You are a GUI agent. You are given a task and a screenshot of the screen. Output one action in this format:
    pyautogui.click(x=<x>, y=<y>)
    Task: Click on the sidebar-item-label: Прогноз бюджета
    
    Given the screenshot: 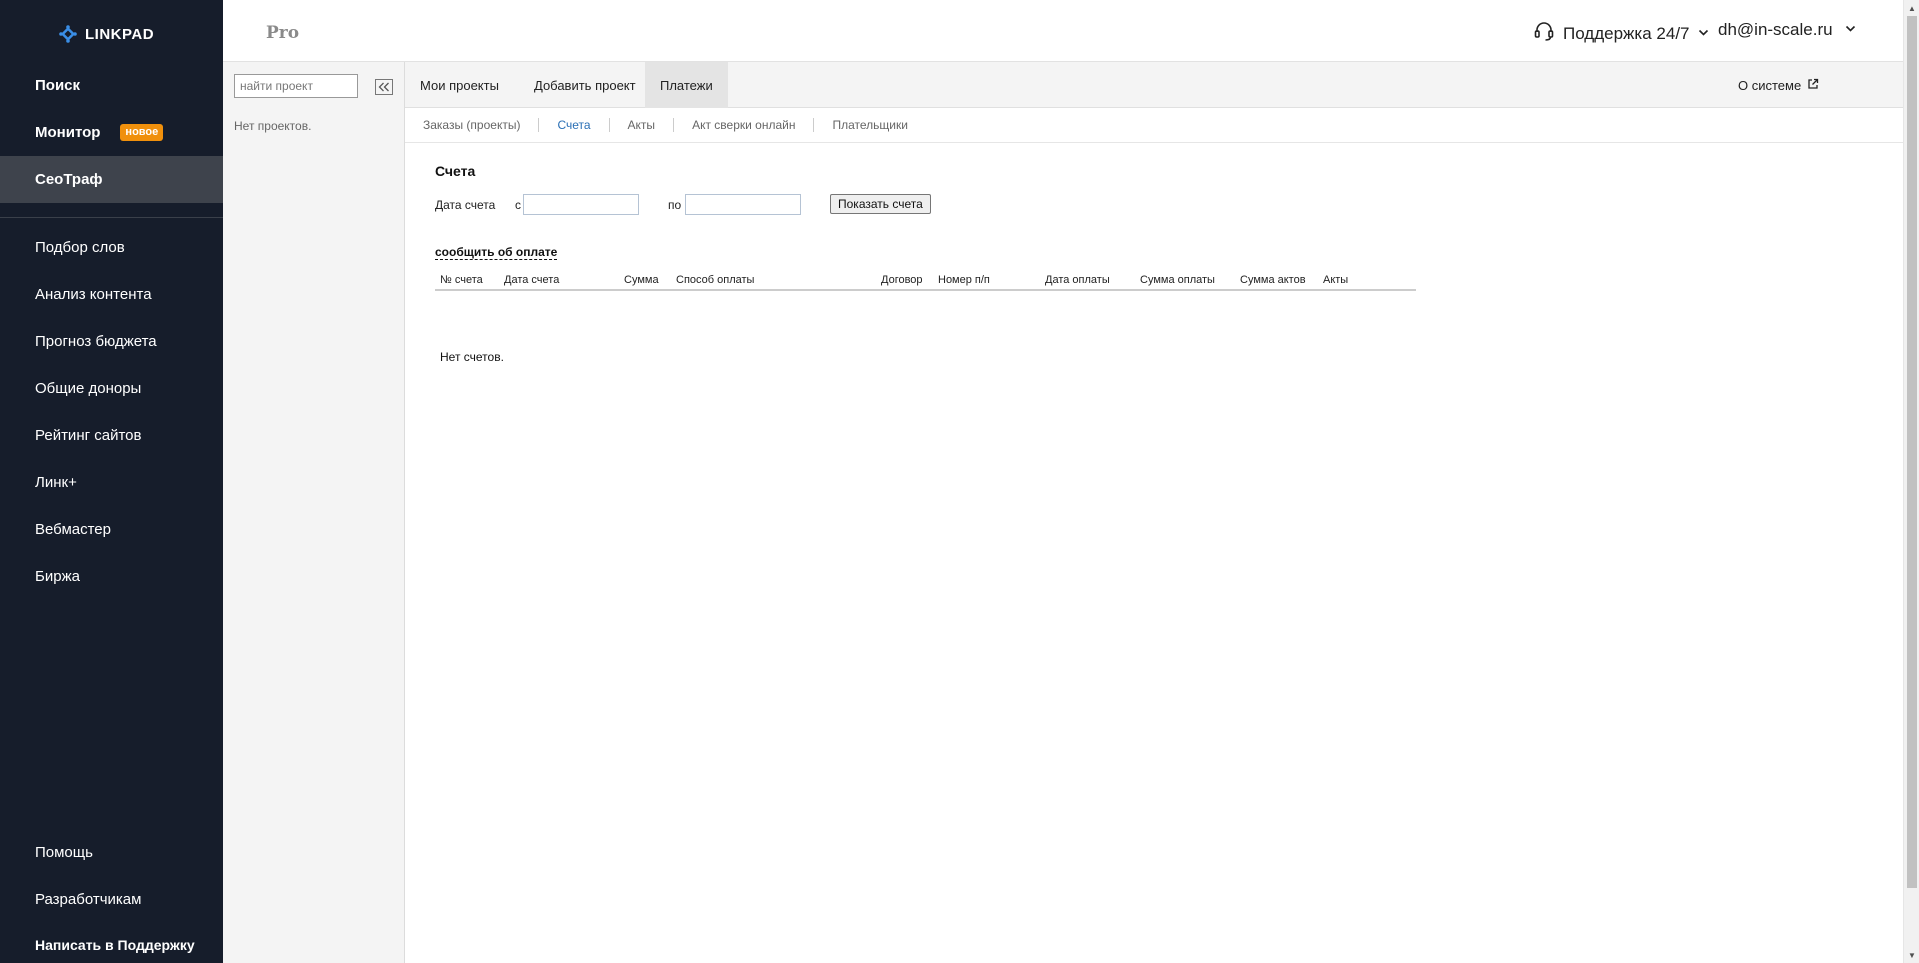 What is the action you would take?
    pyautogui.click(x=96, y=341)
    